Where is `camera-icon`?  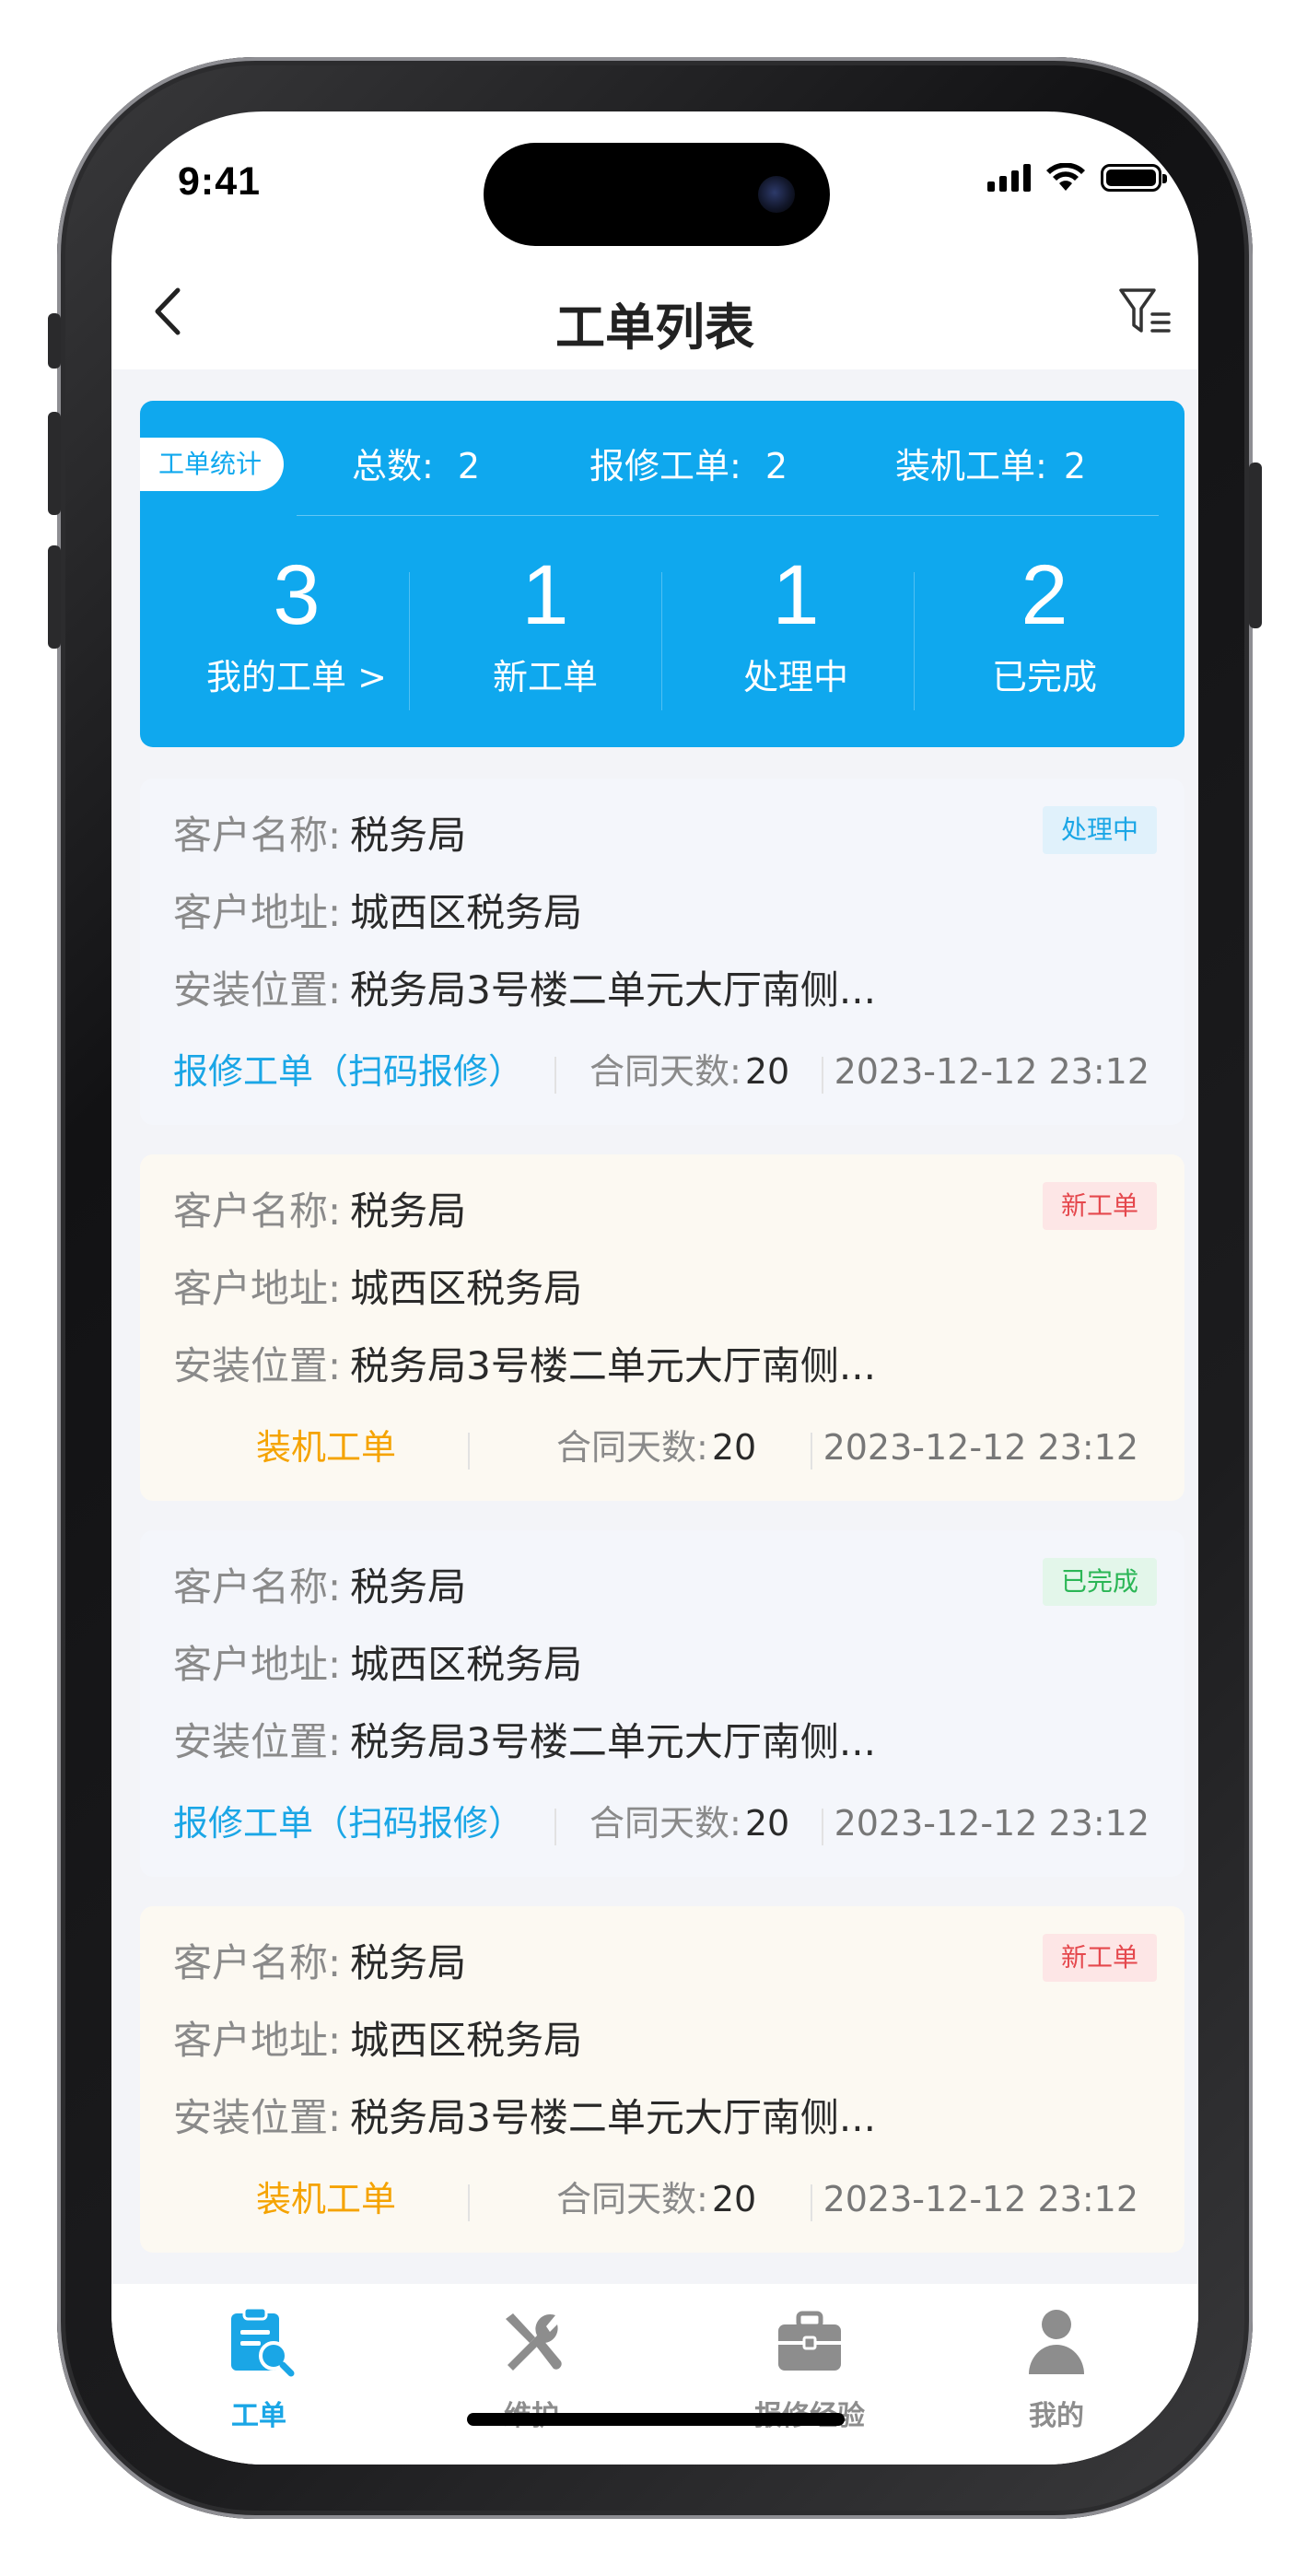 camera-icon is located at coordinates (777, 195).